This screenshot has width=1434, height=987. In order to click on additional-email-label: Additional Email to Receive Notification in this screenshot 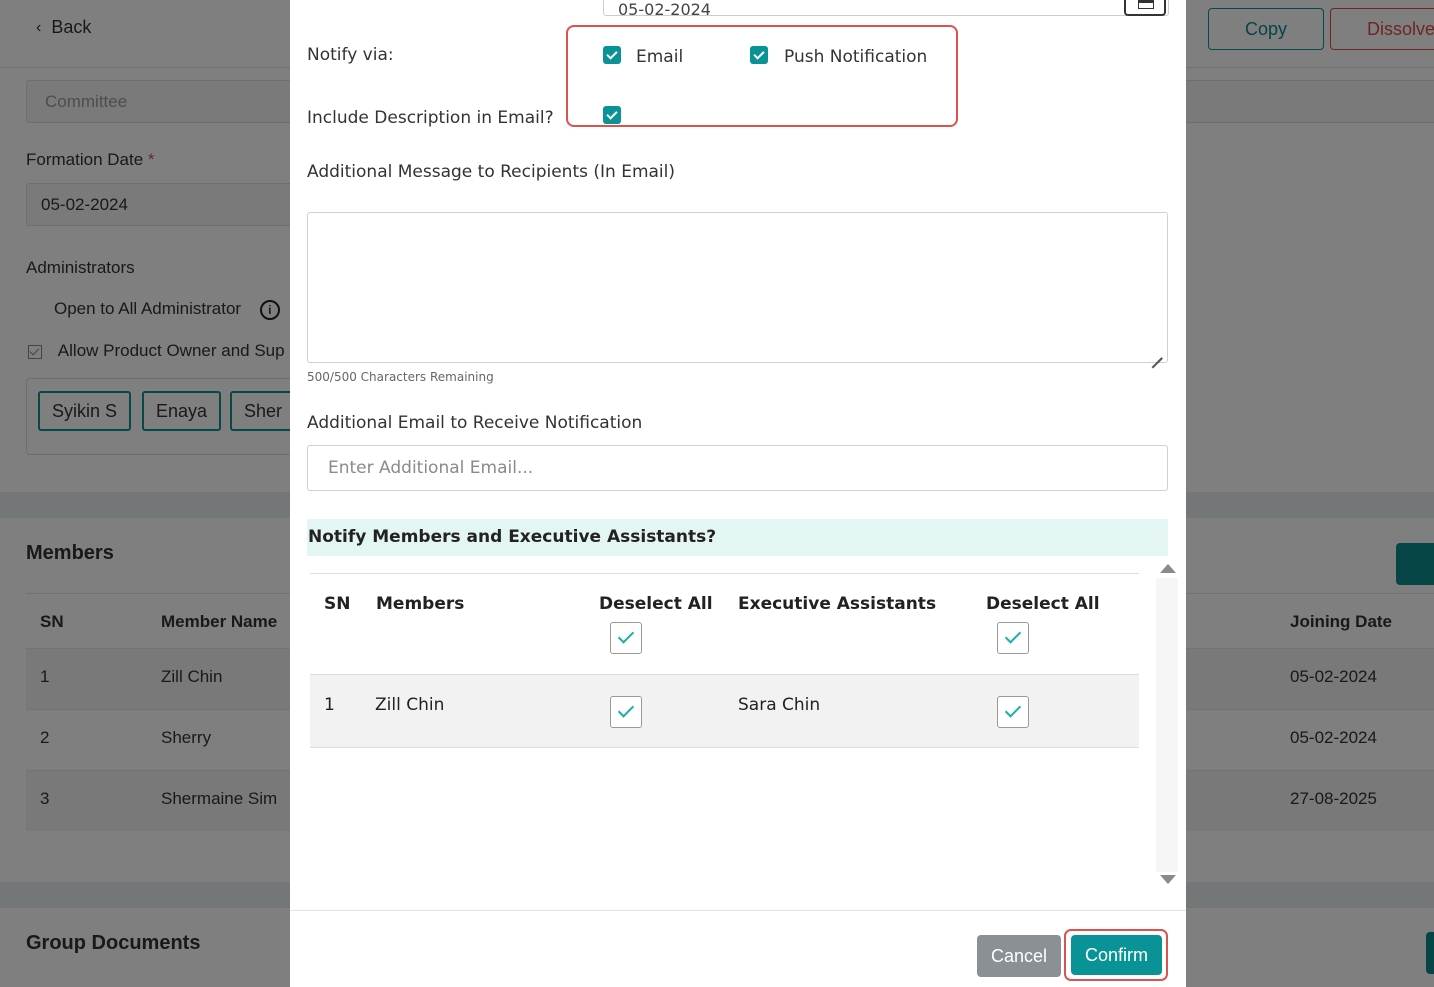, I will do `click(475, 423)`.